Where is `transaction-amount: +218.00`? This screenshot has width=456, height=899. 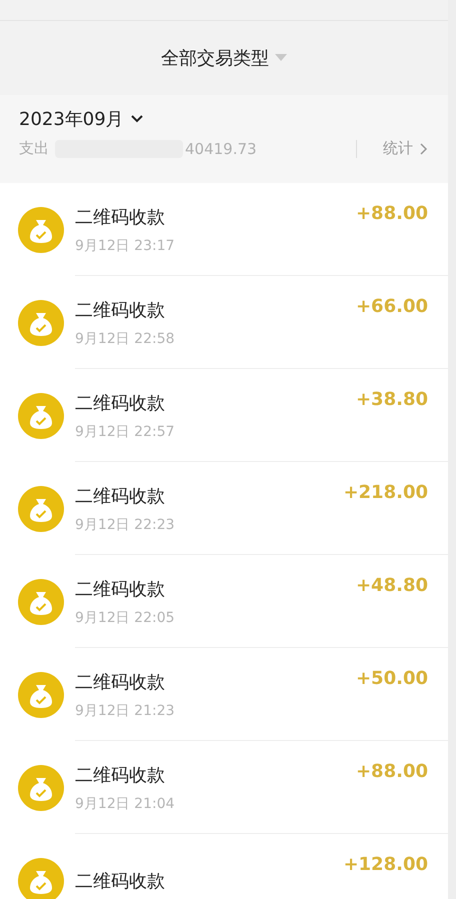
transaction-amount: +218.00 is located at coordinates (385, 492).